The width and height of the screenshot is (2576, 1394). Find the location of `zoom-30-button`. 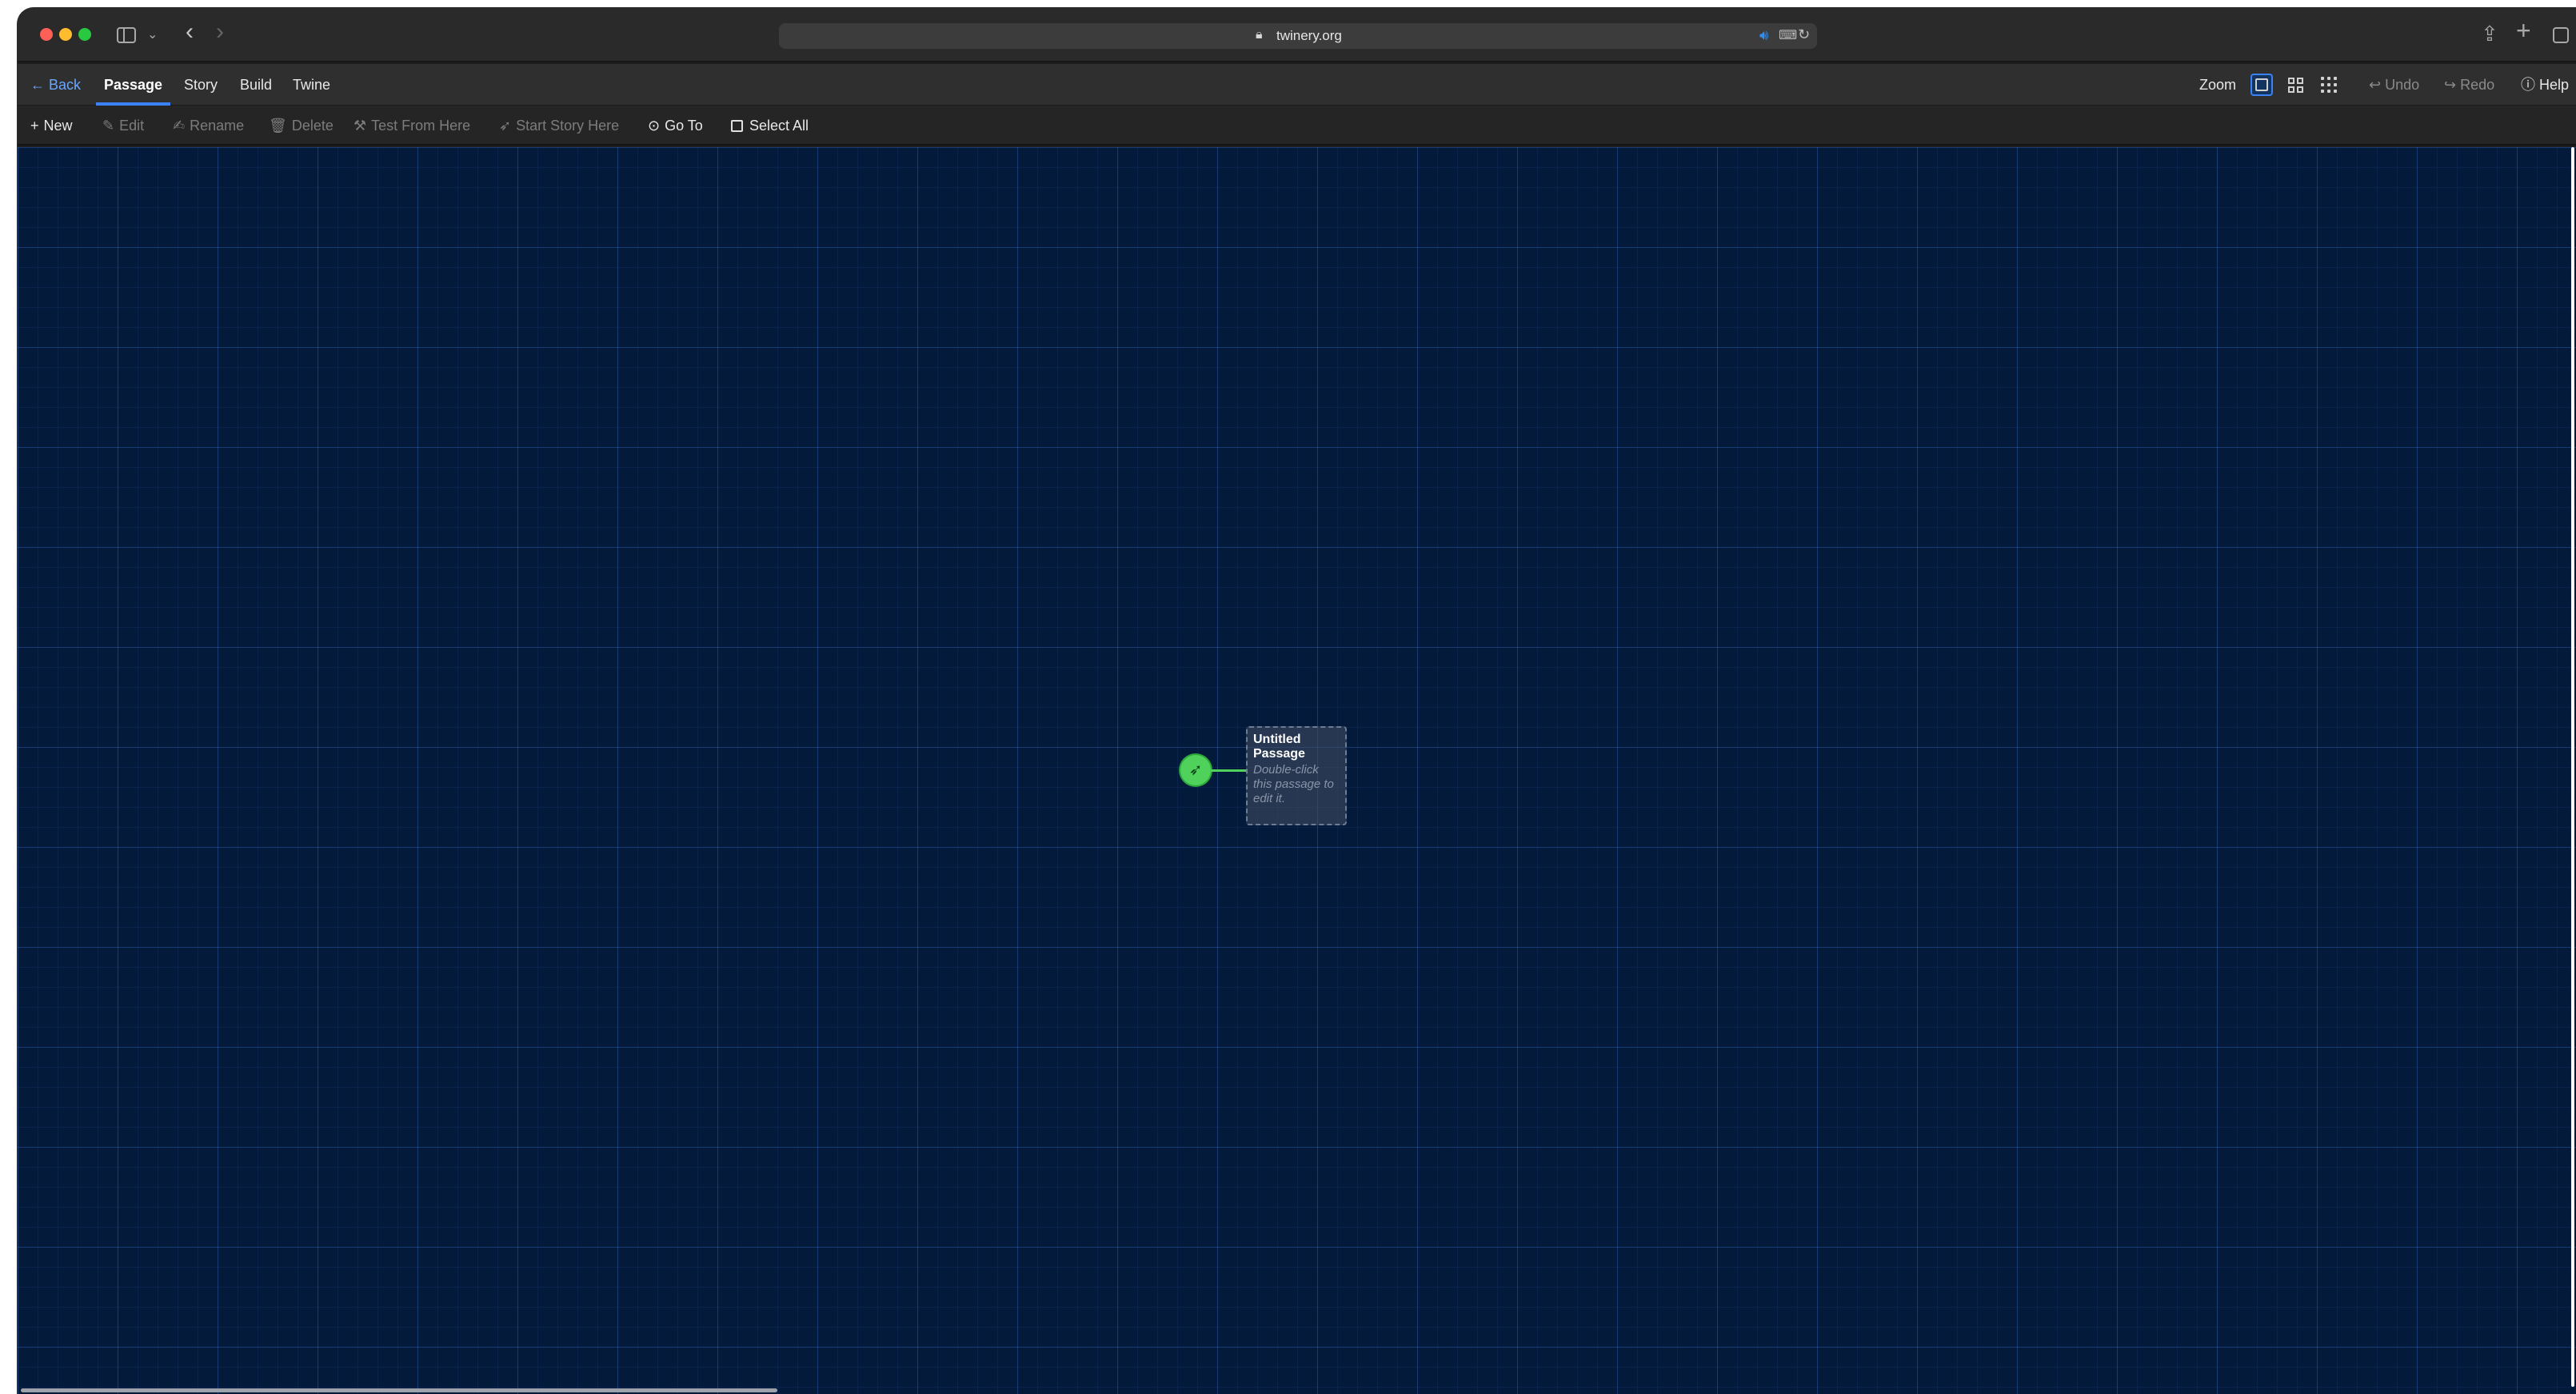

zoom-30-button is located at coordinates (2329, 85).